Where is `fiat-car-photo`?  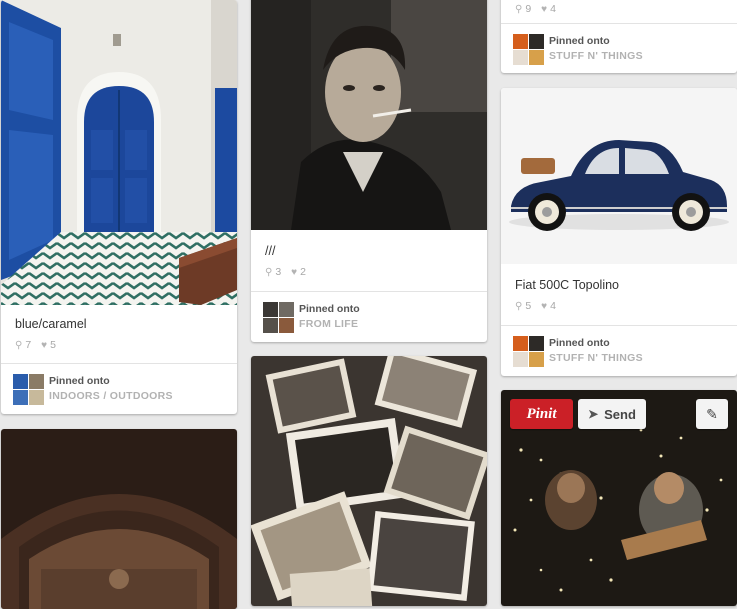 fiat-car-photo is located at coordinates (619, 176).